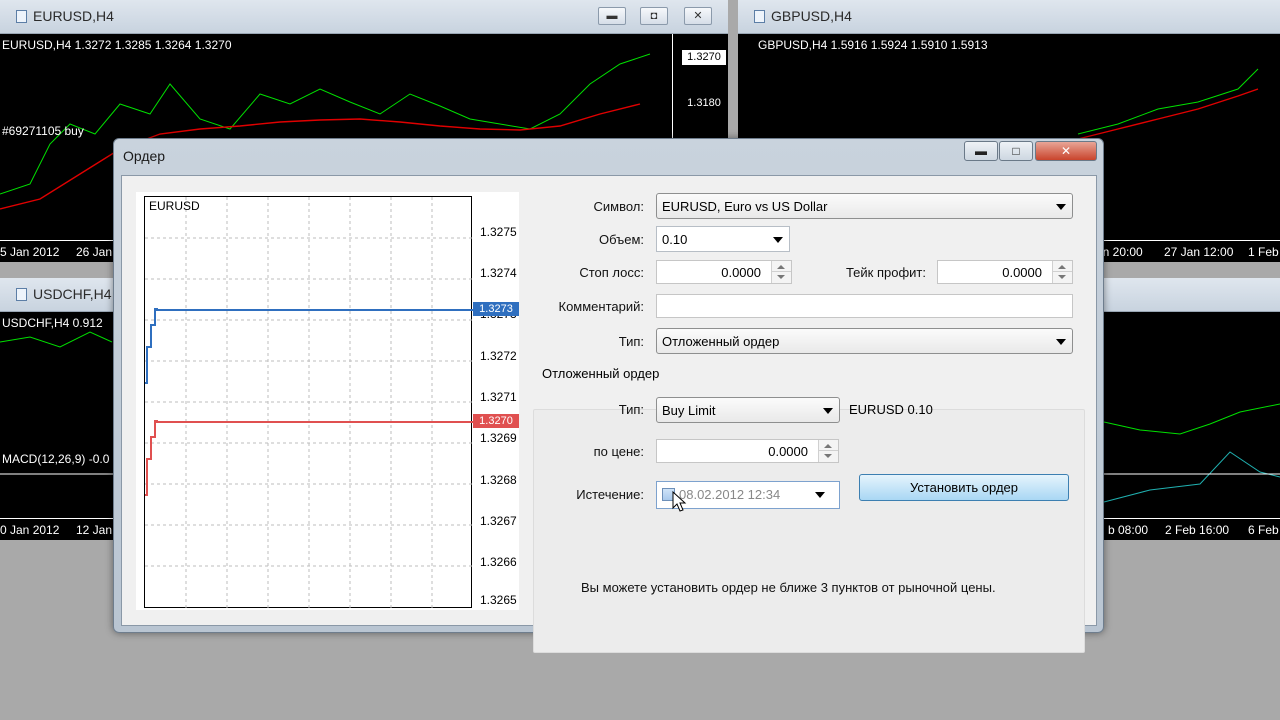  I want to click on date-label: 26 Jan, so click(94, 252).